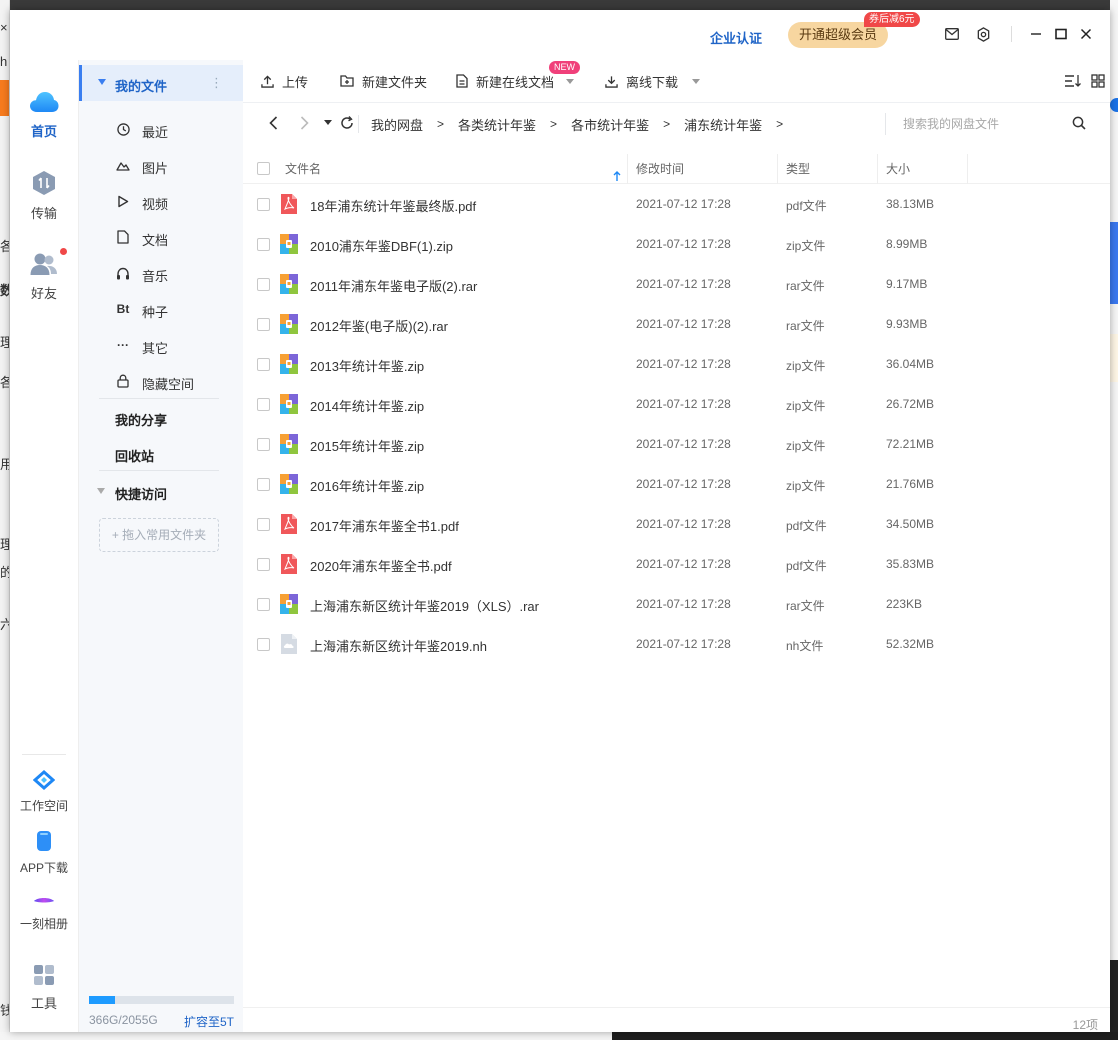 This screenshot has width=1118, height=1040. What do you see at coordinates (379, 325) in the screenshot?
I see `file-name: 2012年鉴(电子版)(2).rar` at bounding box center [379, 325].